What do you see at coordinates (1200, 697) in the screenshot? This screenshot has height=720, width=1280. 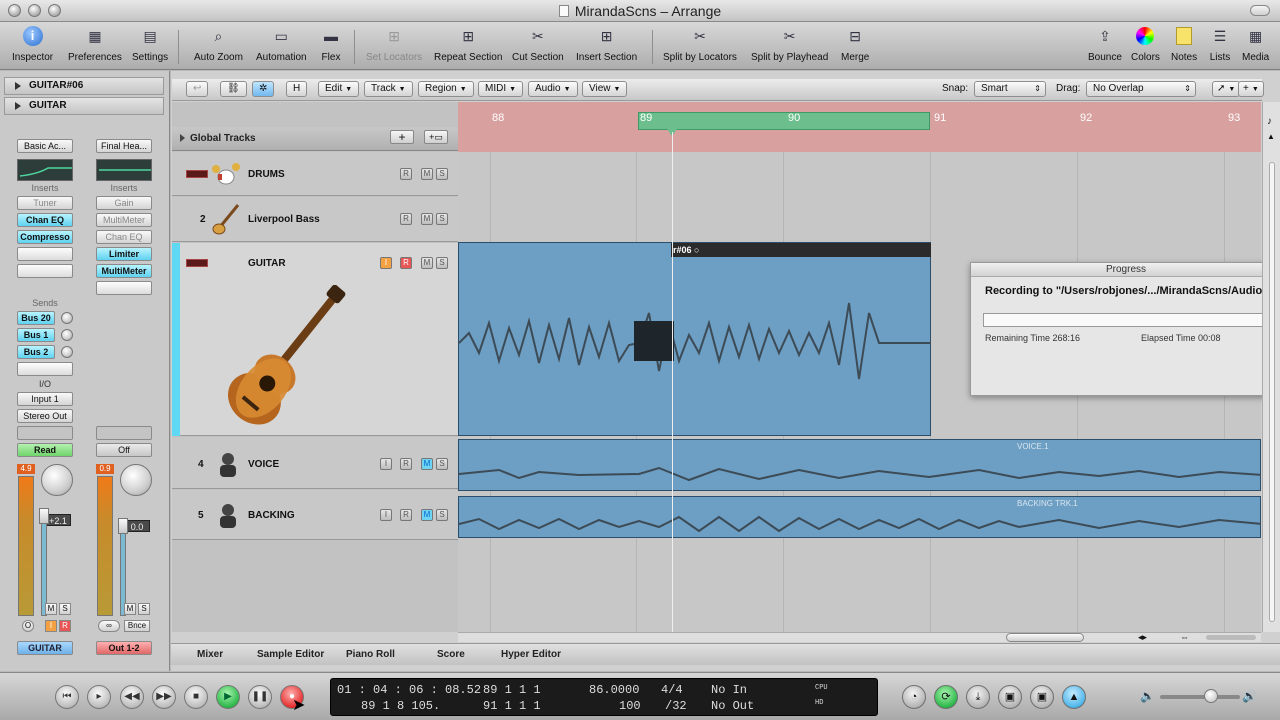 I see `master-volume-slider` at bounding box center [1200, 697].